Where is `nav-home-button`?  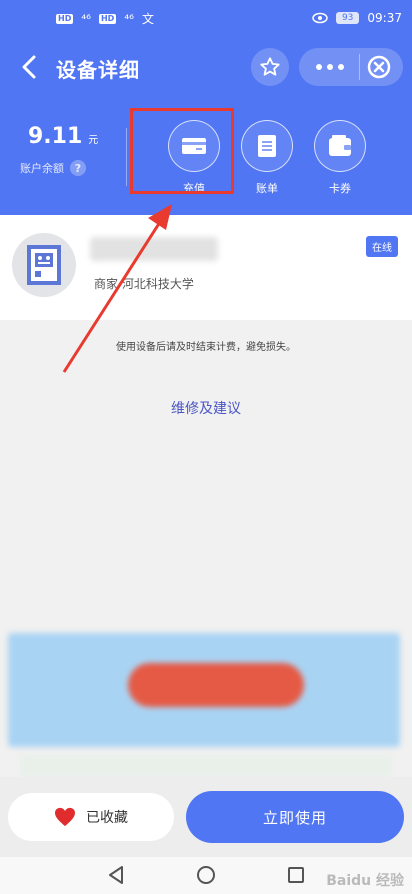 nav-home-button is located at coordinates (206, 875).